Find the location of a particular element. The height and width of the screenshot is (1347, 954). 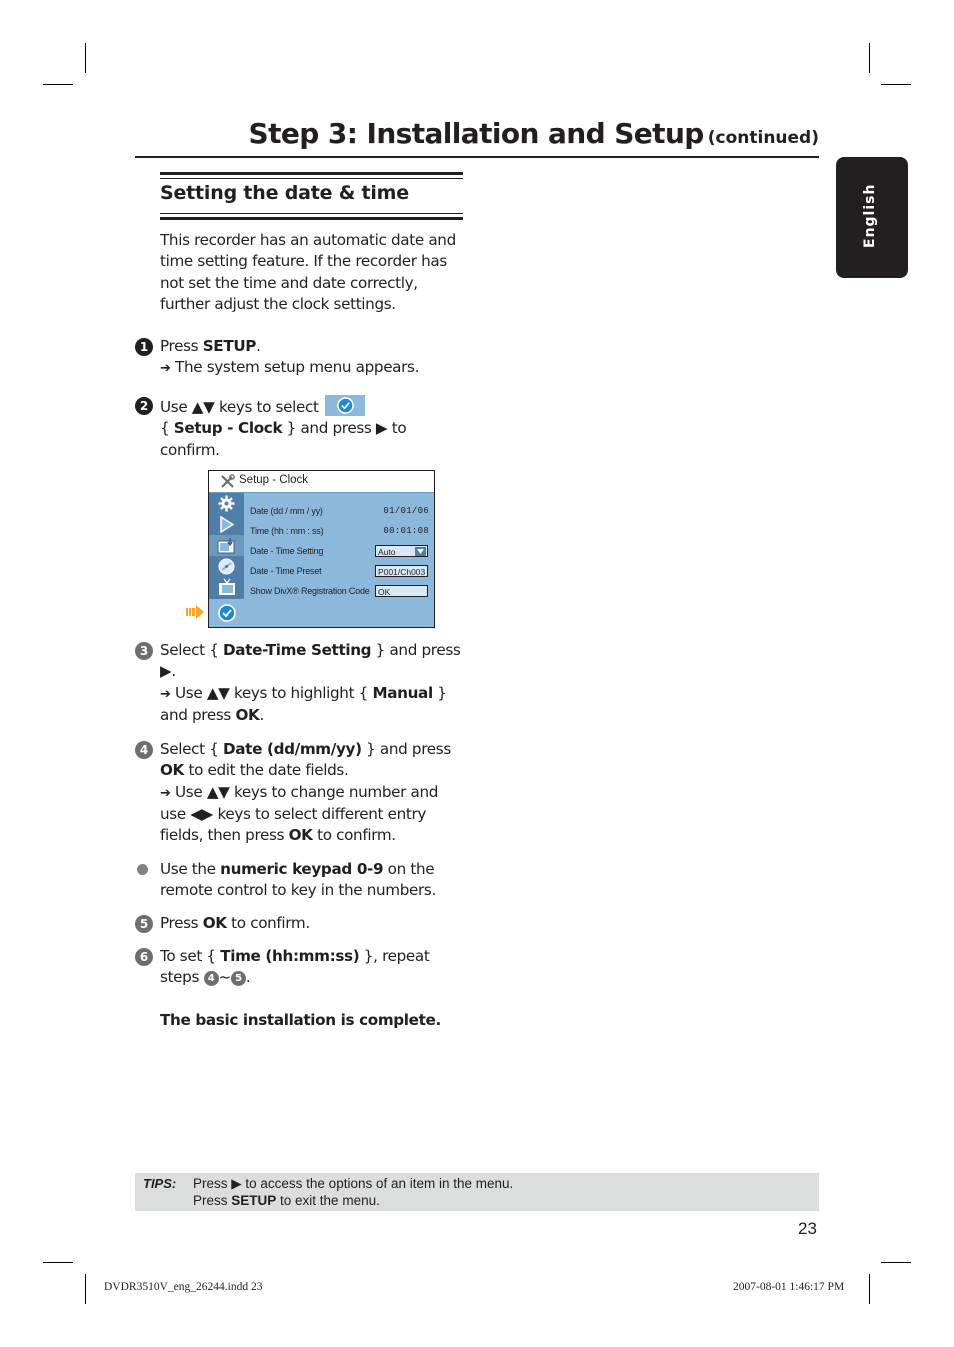

osd-row-label: Time (hh : mm : ss) is located at coordinates (287, 531).